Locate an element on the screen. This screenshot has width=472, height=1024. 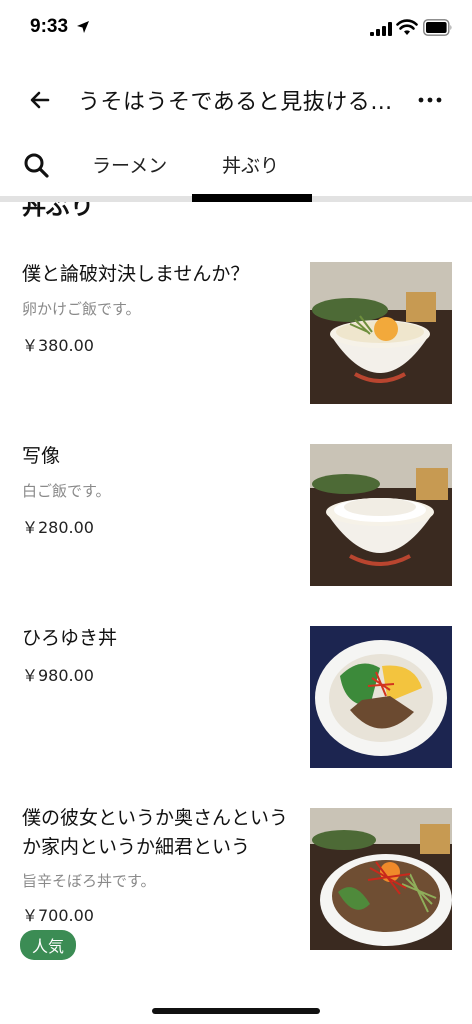
wifi-icon is located at coordinates (407, 27).